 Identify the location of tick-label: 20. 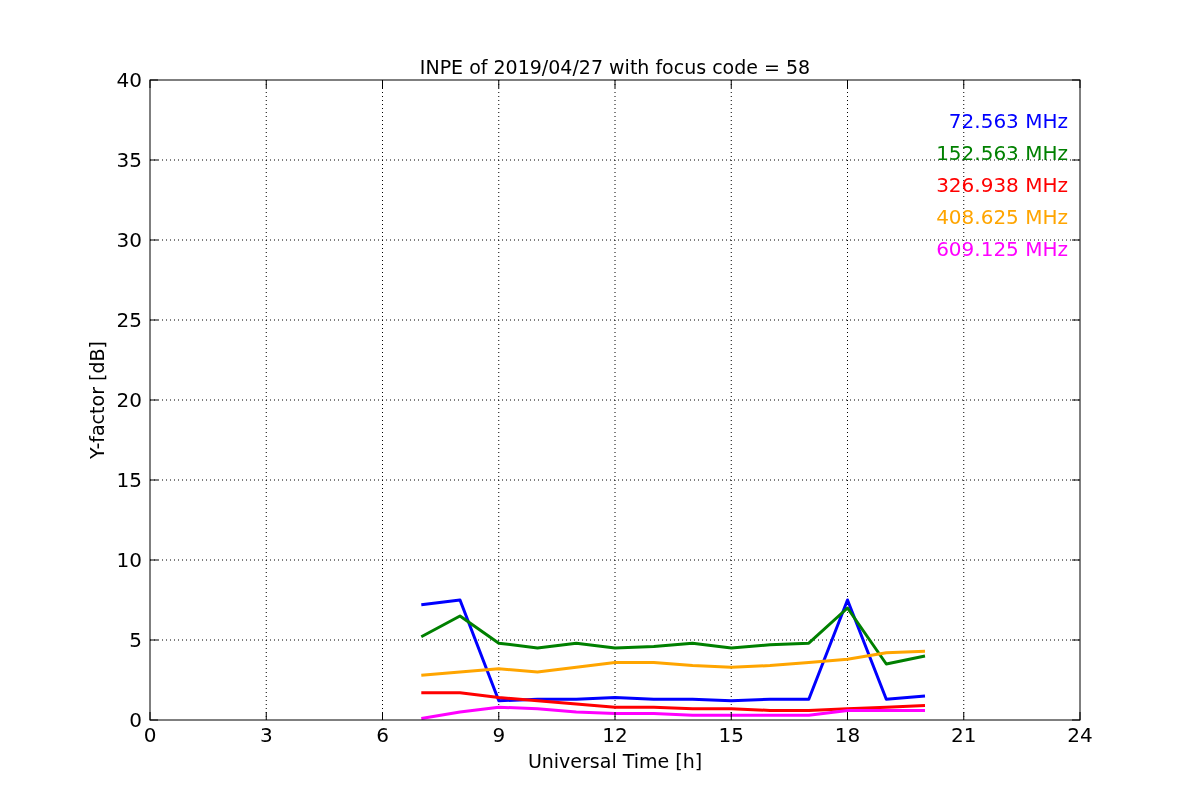
(129, 400).